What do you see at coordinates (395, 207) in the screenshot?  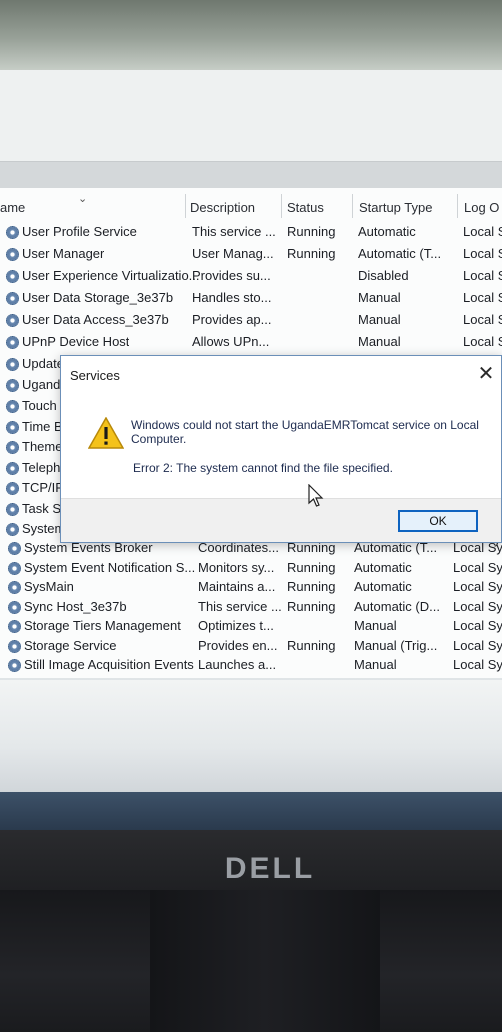 I see `column-header-startup-type: Startup Type` at bounding box center [395, 207].